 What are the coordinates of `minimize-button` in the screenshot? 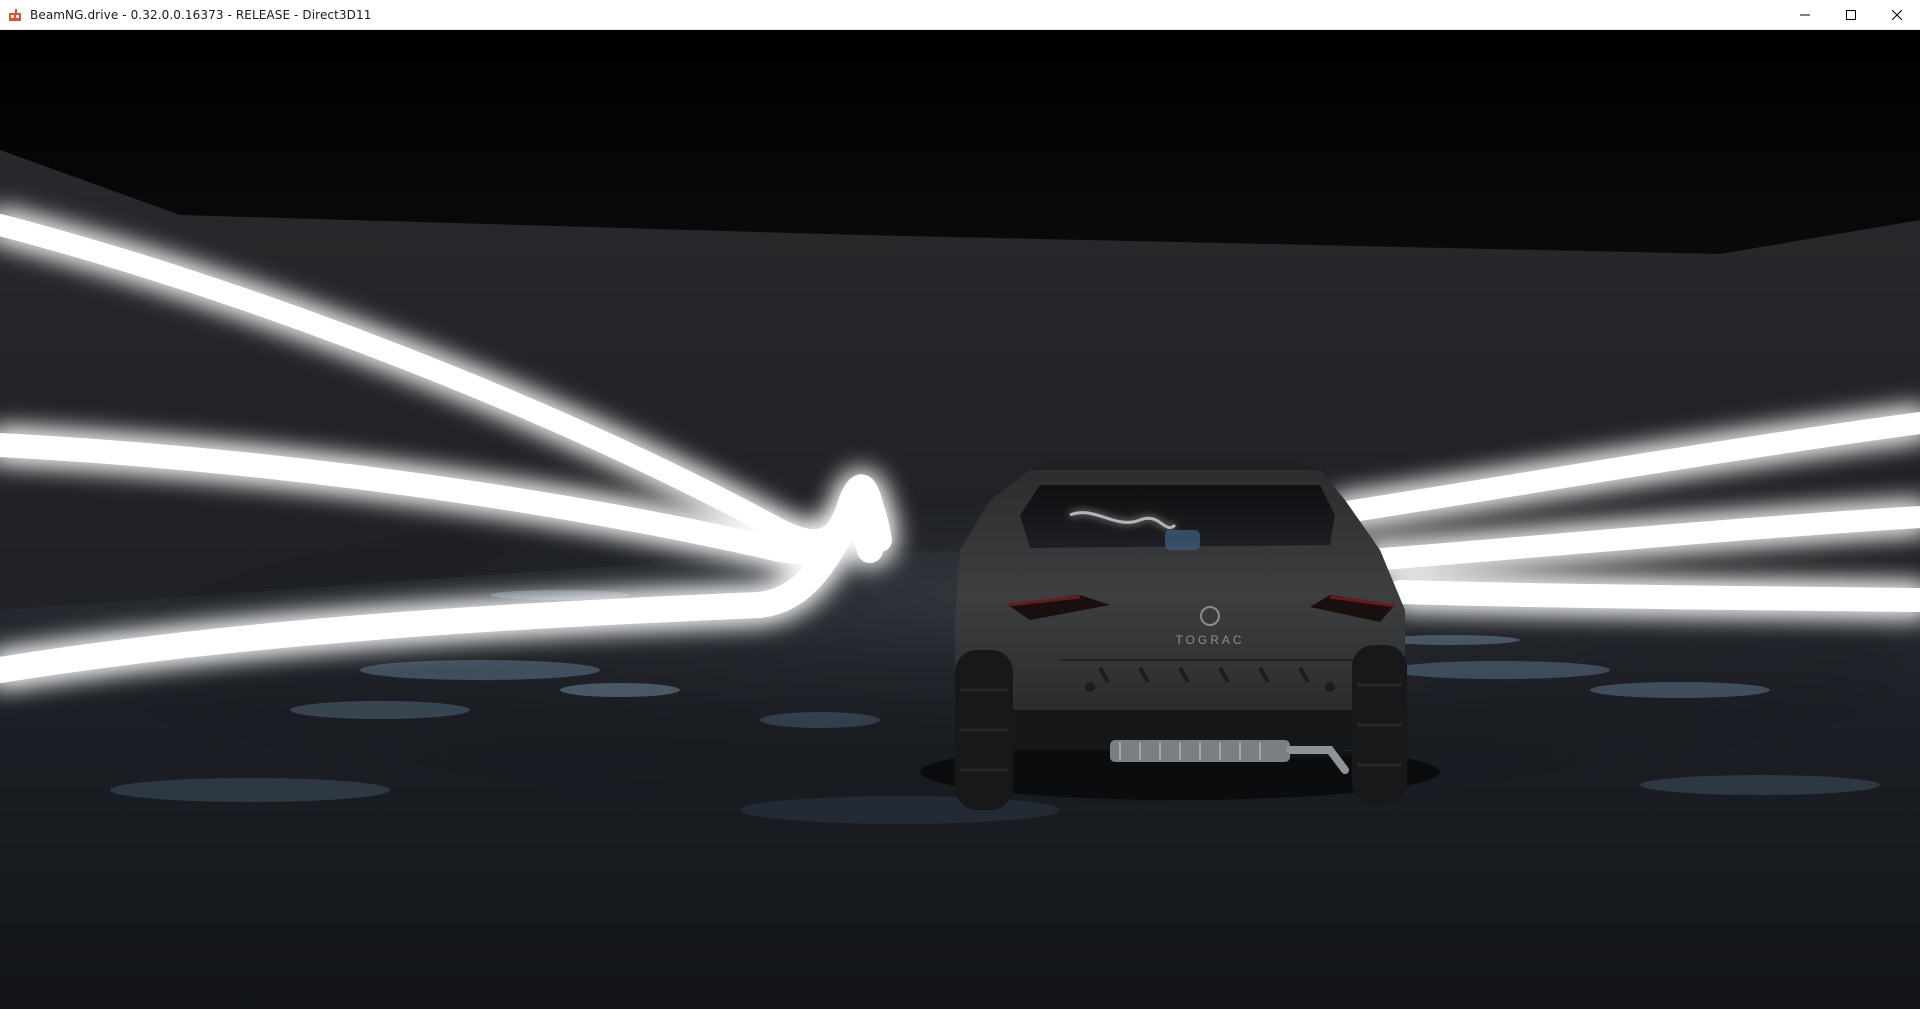 It's located at (1805, 15).